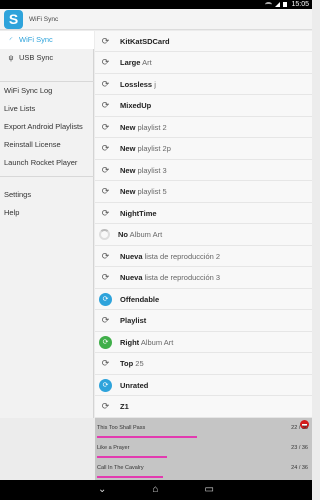 This screenshot has width=320, height=500. Describe the element at coordinates (47, 126) in the screenshot. I see `sidebar-item-export-android-playlists: Export Android Playlists` at that location.